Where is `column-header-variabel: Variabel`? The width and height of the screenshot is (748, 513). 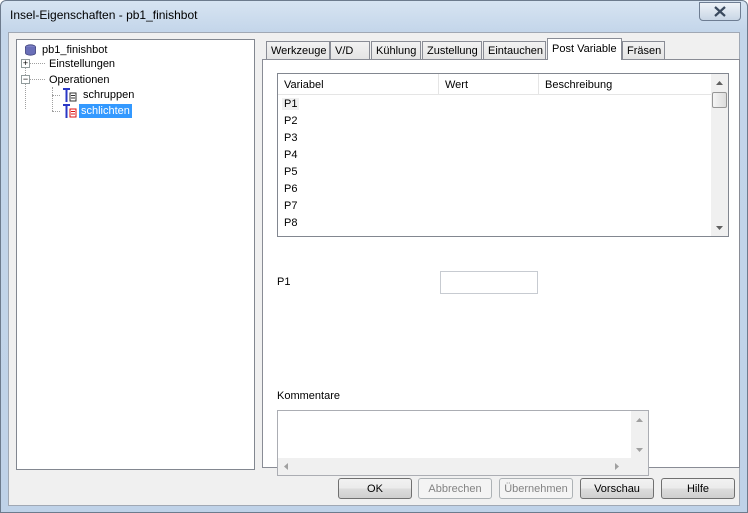 column-header-variabel: Variabel is located at coordinates (358, 84).